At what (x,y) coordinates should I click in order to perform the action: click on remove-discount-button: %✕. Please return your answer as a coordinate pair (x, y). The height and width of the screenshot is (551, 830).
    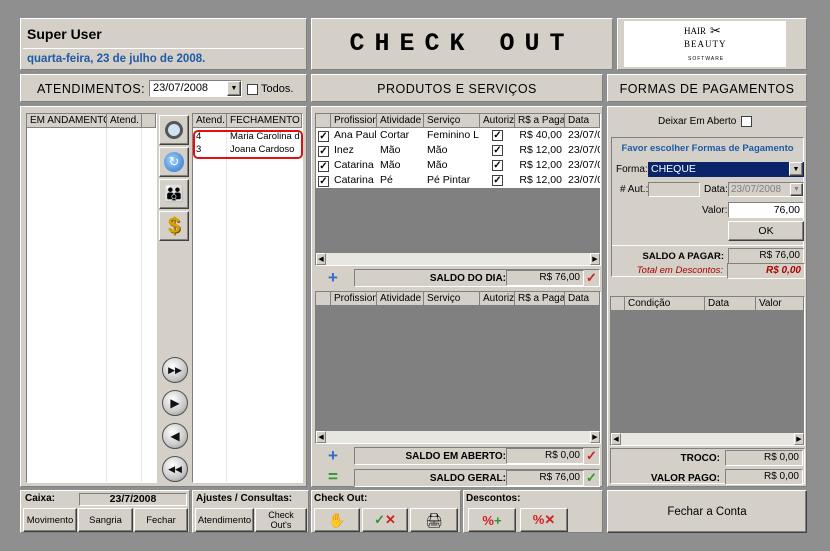
    Looking at the image, I should click on (544, 520).